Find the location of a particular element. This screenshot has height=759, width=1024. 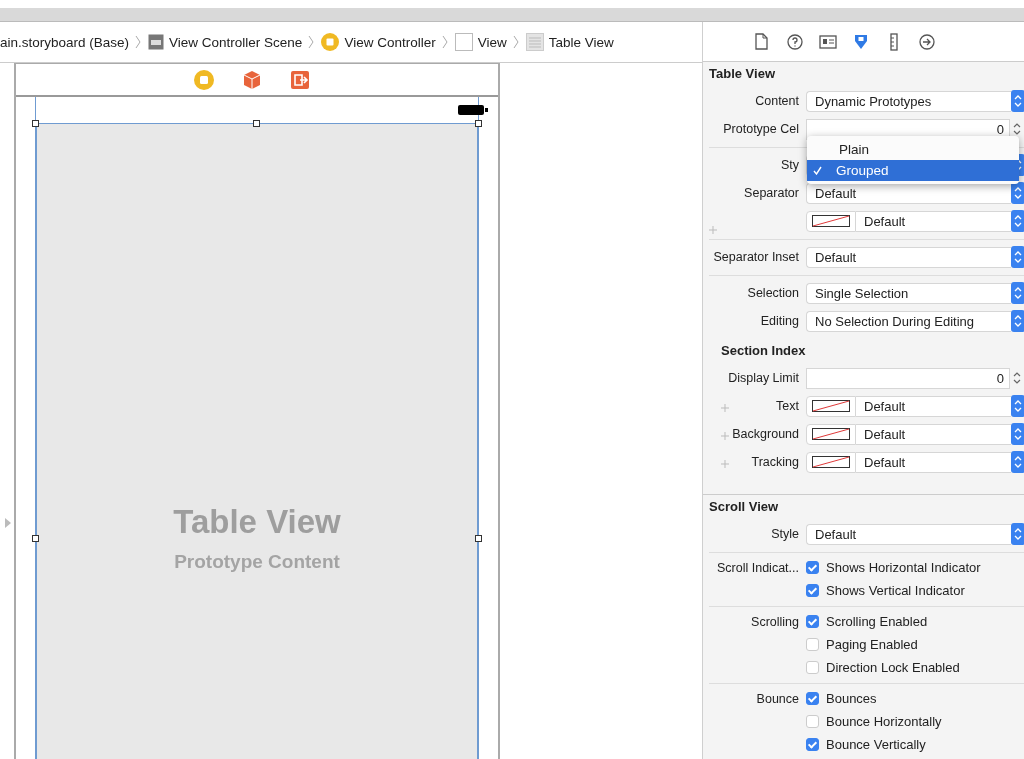

window-icon is located at coordinates (156, 42).